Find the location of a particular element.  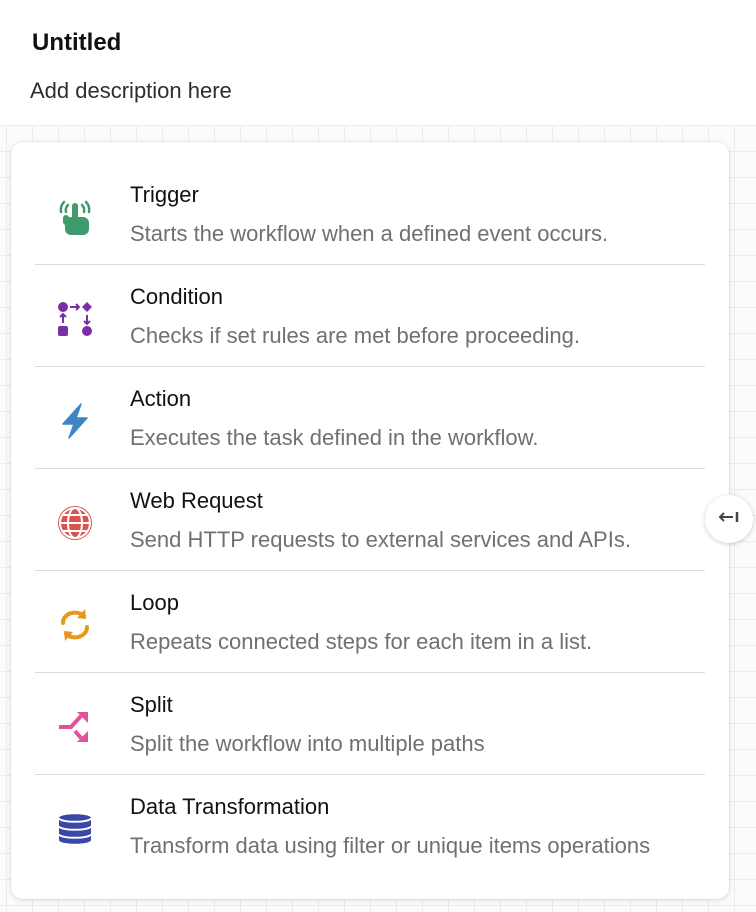

menu-item-label: Web Request is located at coordinates (196, 500).